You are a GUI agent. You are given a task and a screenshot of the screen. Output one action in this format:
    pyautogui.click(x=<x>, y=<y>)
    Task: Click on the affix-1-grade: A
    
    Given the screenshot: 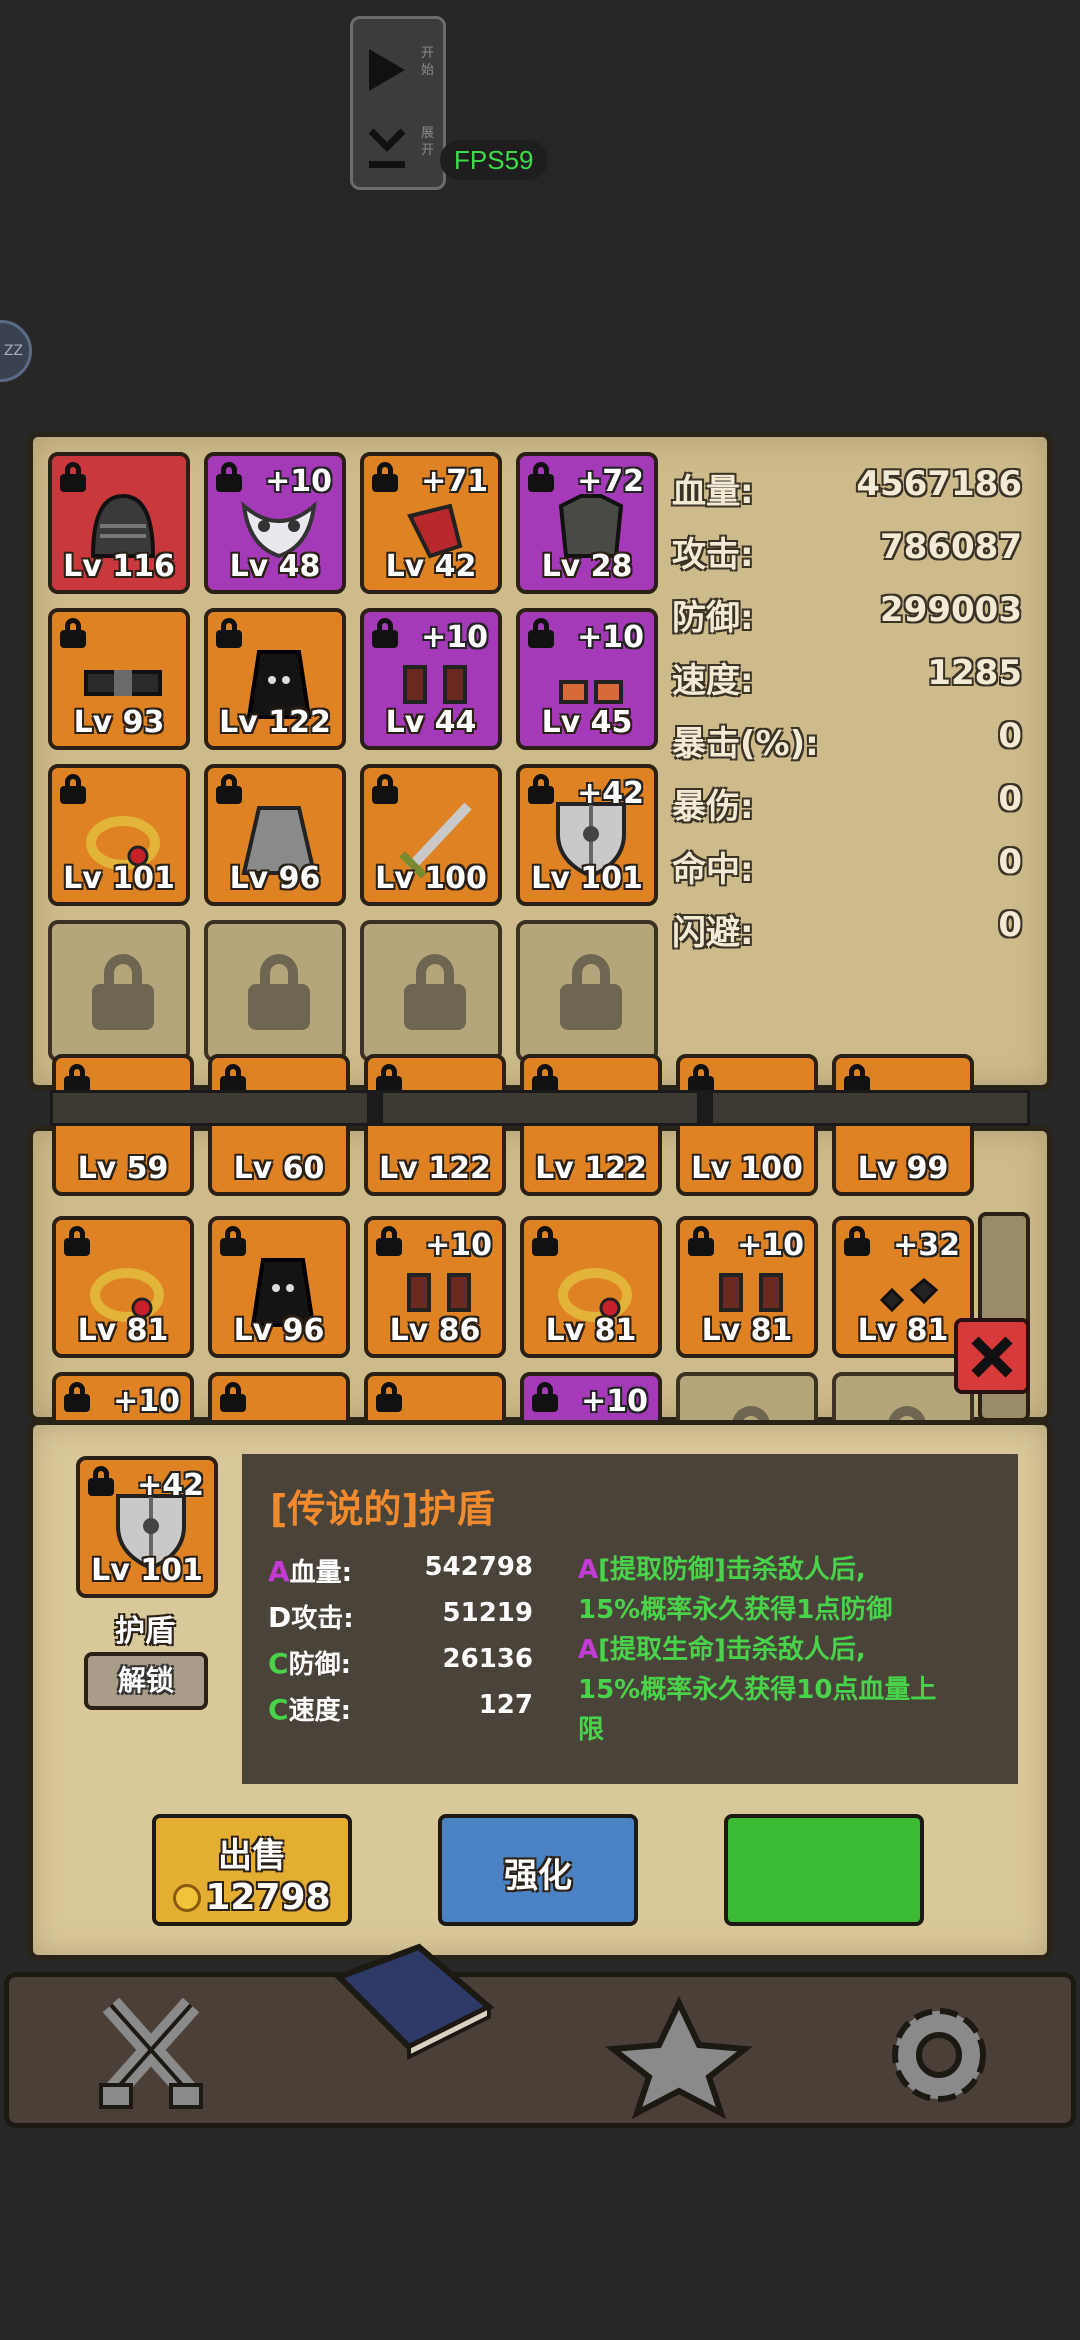 What is the action you would take?
    pyautogui.click(x=588, y=1570)
    